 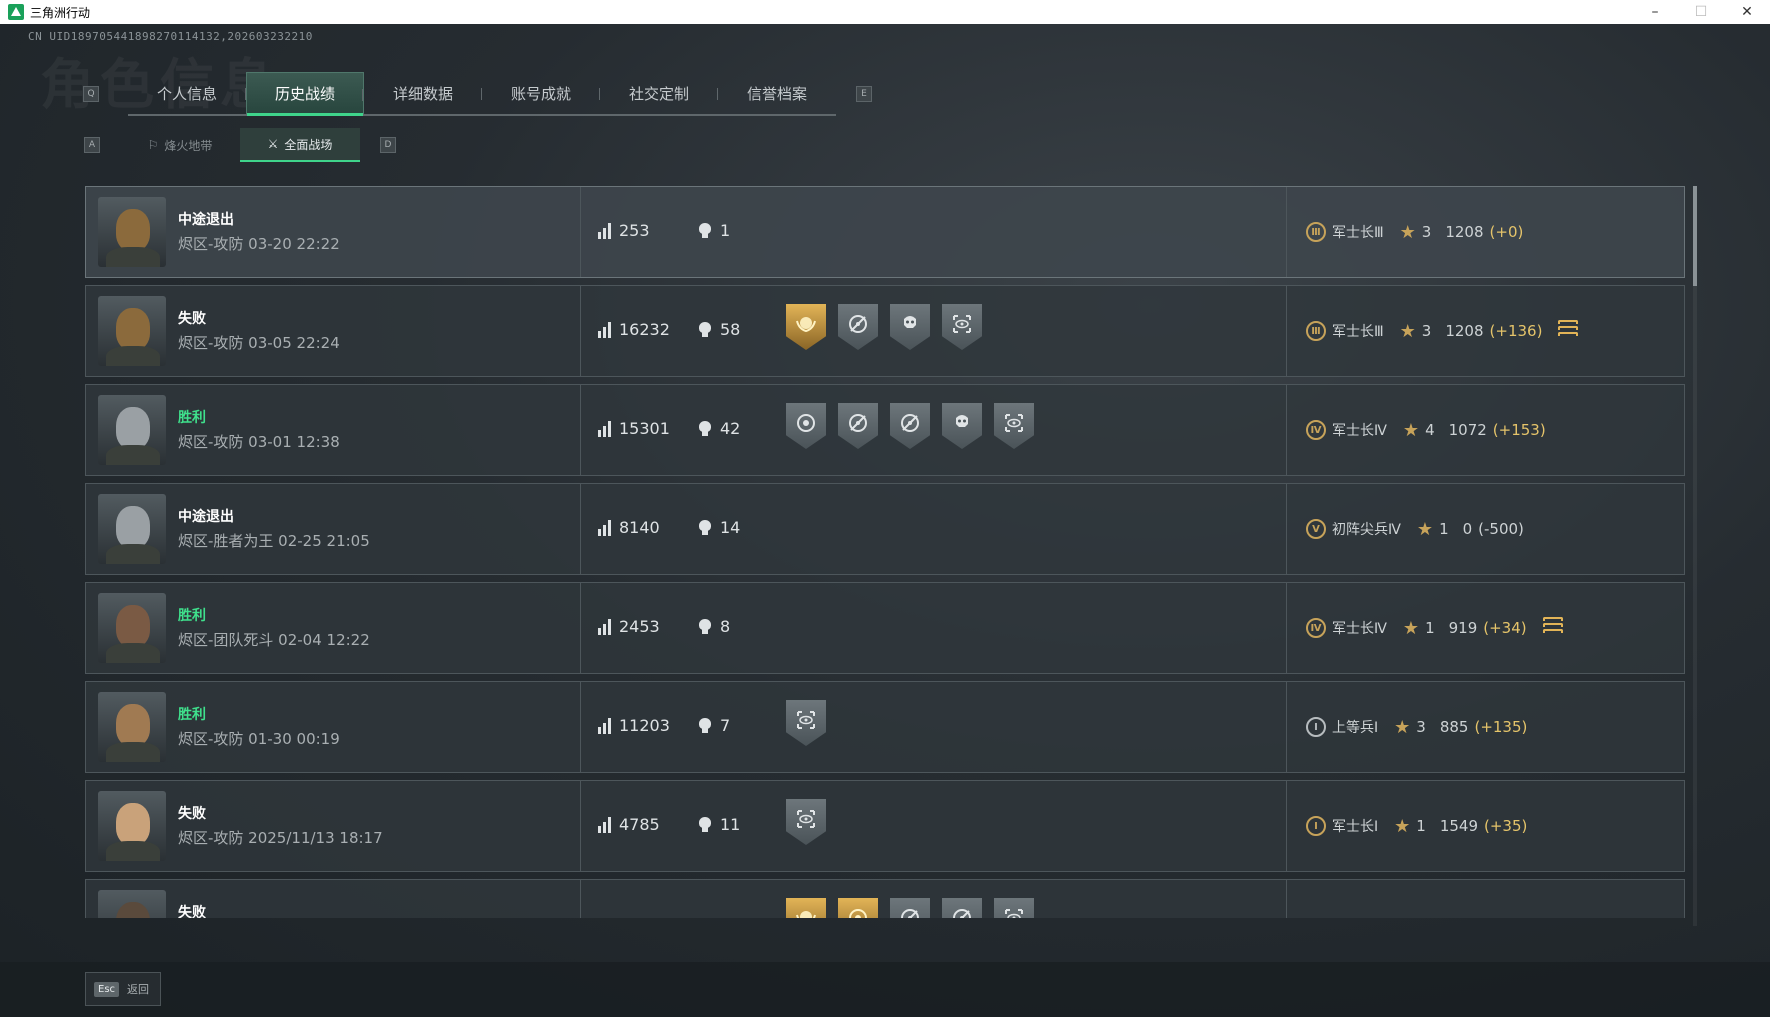 I want to click on rank-up-chevron-icon, so click(x=1552, y=628).